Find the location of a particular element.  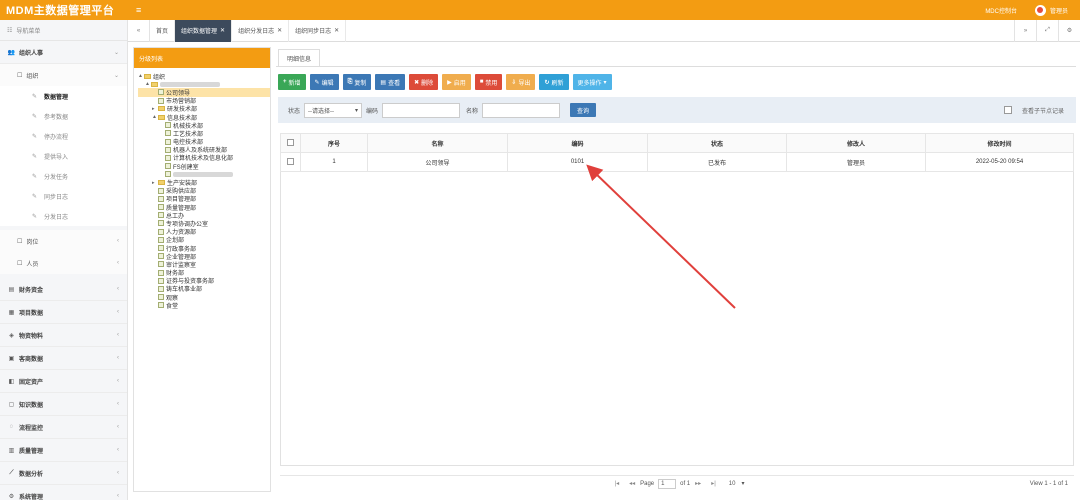

first-page-icon: |◂ is located at coordinates (617, 483).